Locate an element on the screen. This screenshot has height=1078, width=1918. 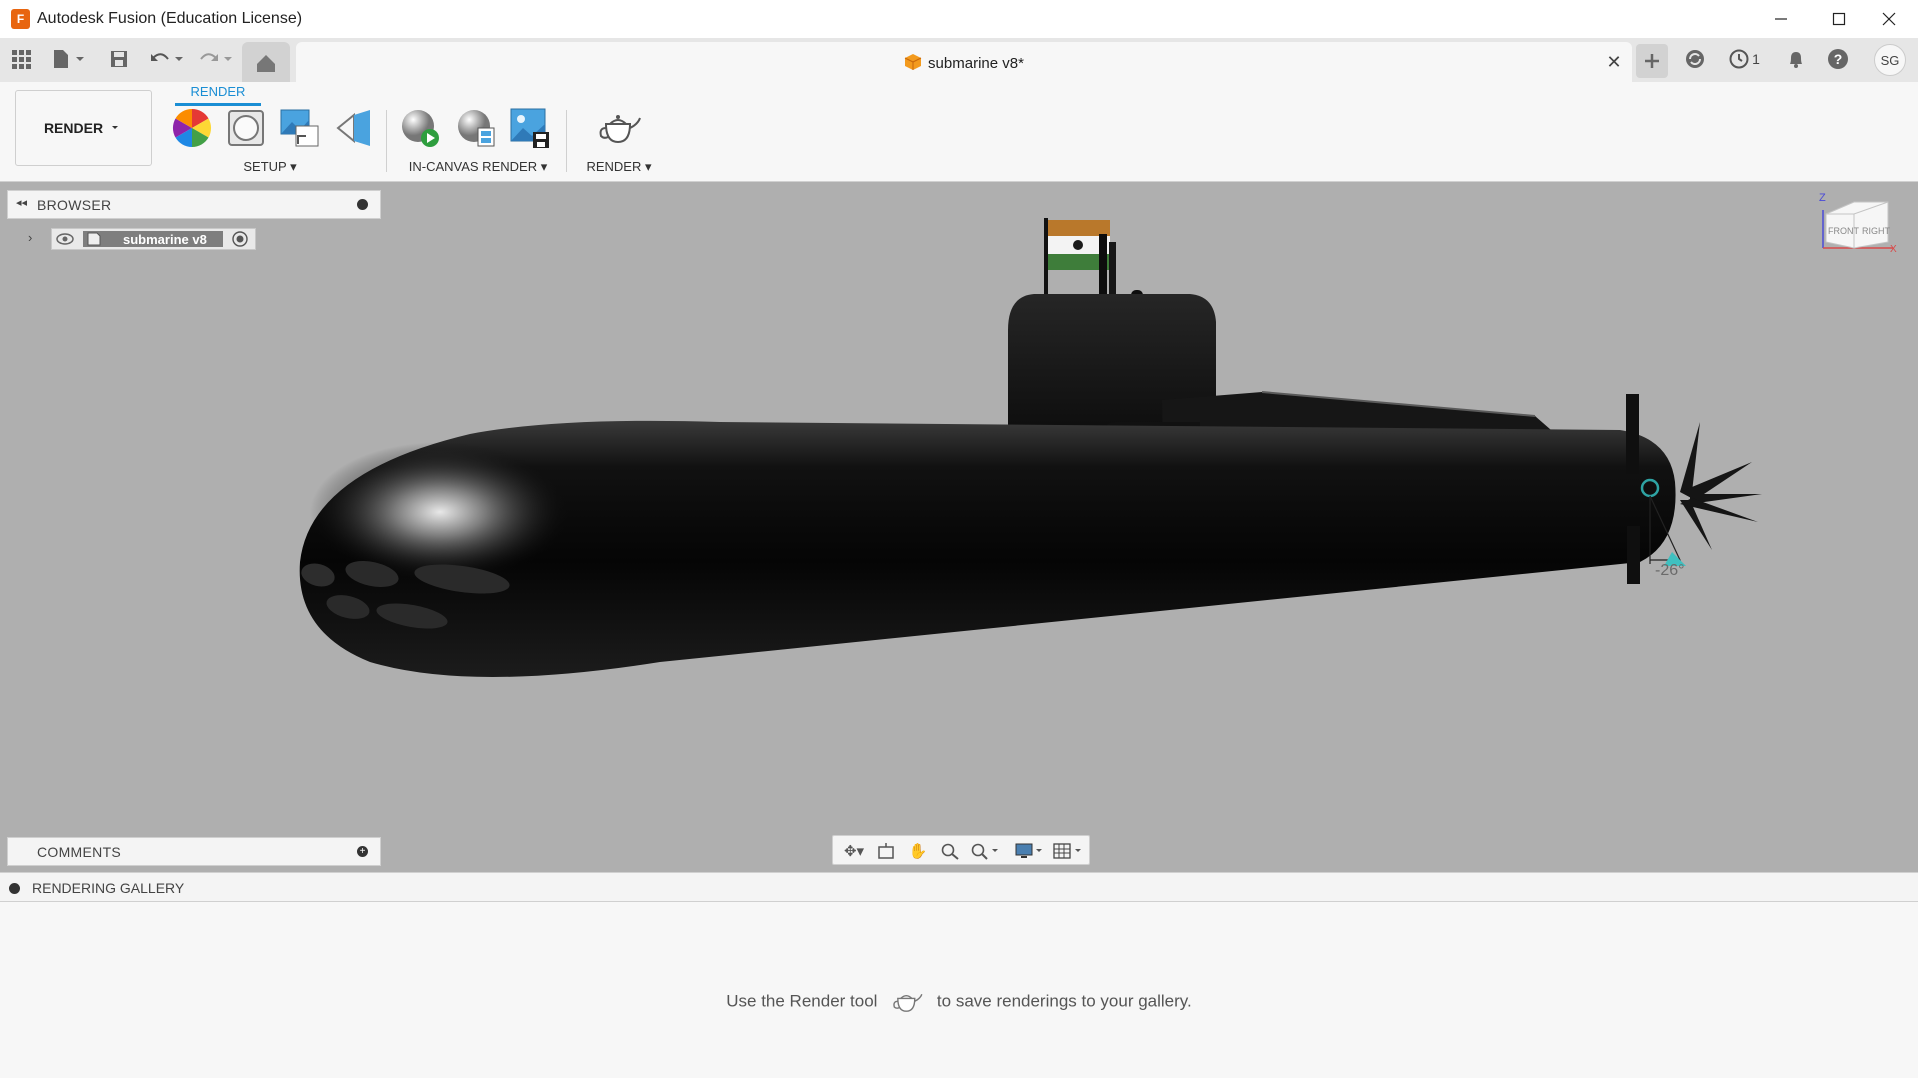
appearance-button is located at coordinates (192, 128).